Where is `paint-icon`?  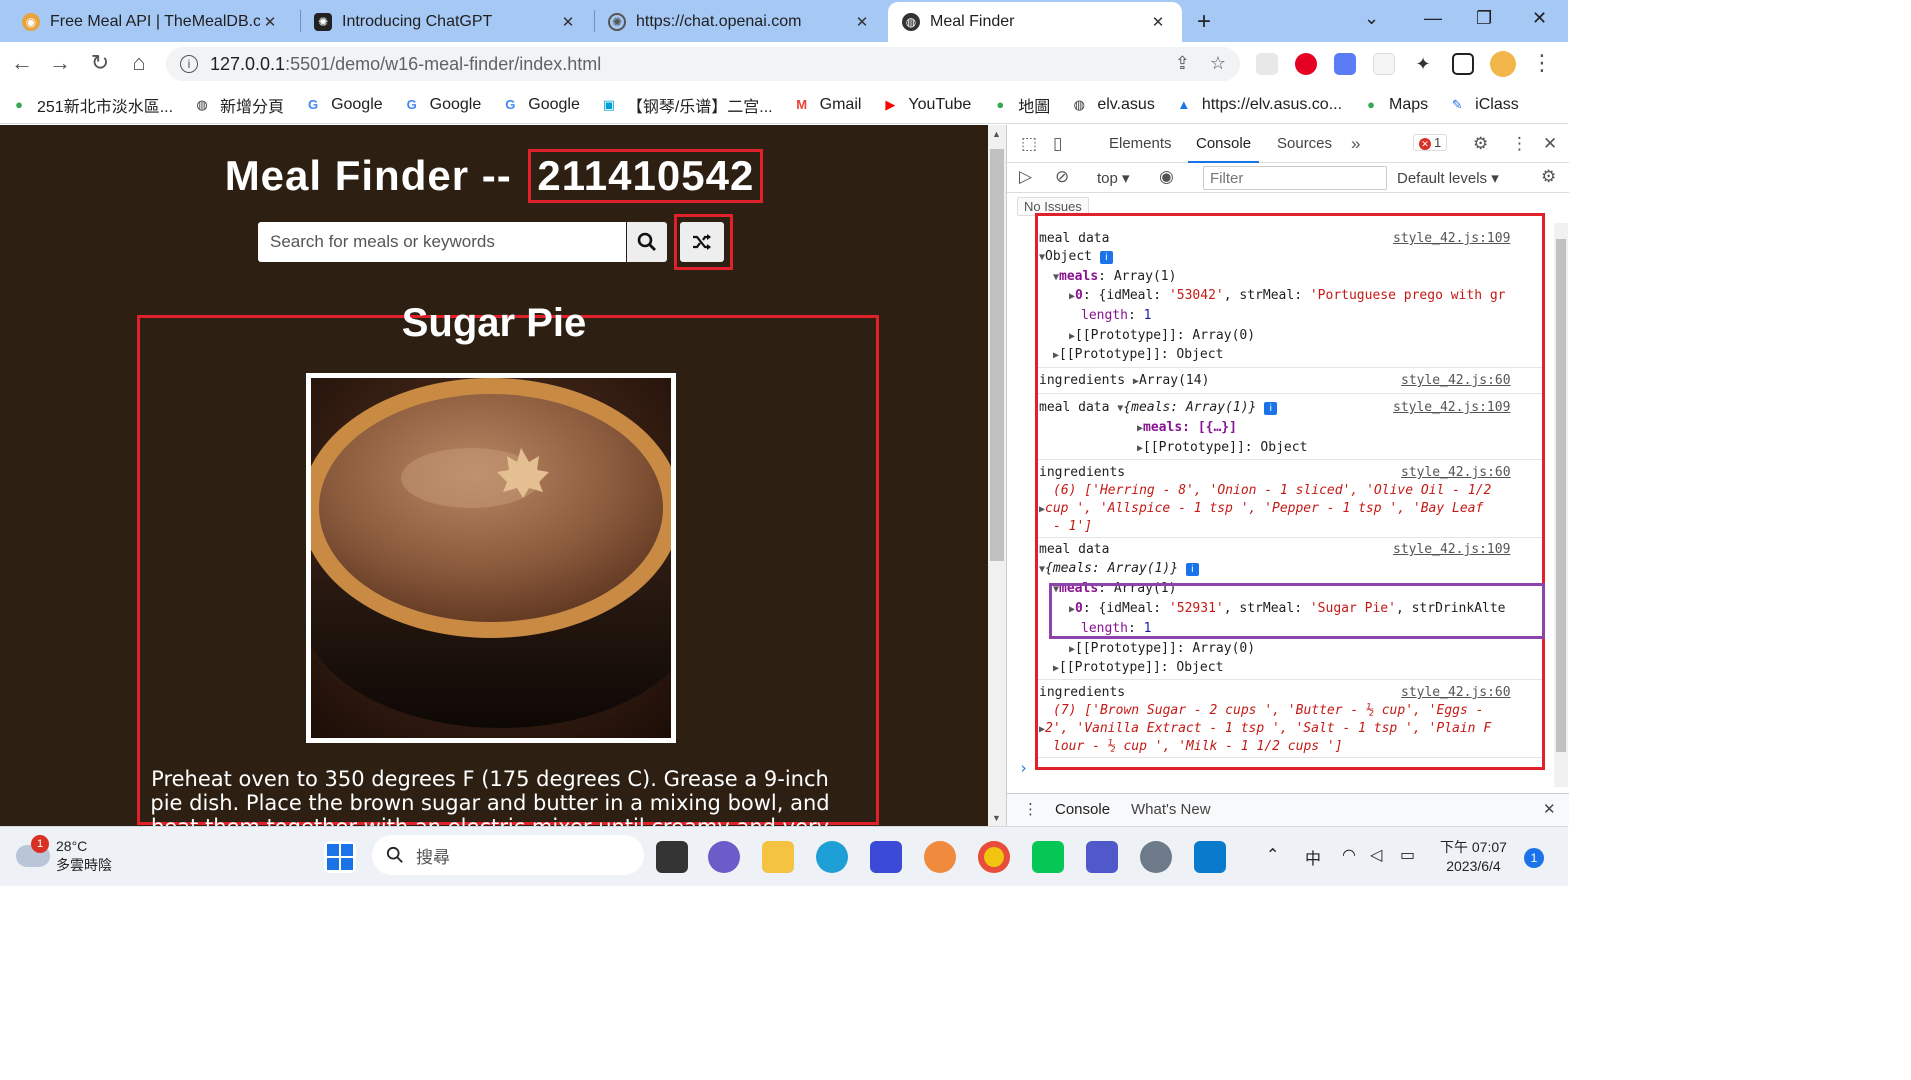
paint-icon is located at coordinates (940, 857).